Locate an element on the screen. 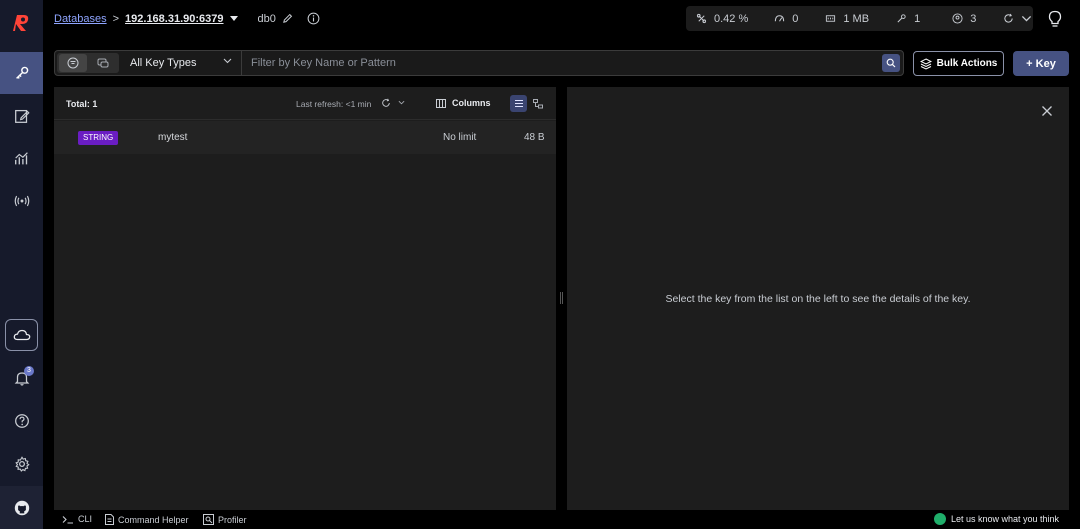  filter-mode-button is located at coordinates (73, 63).